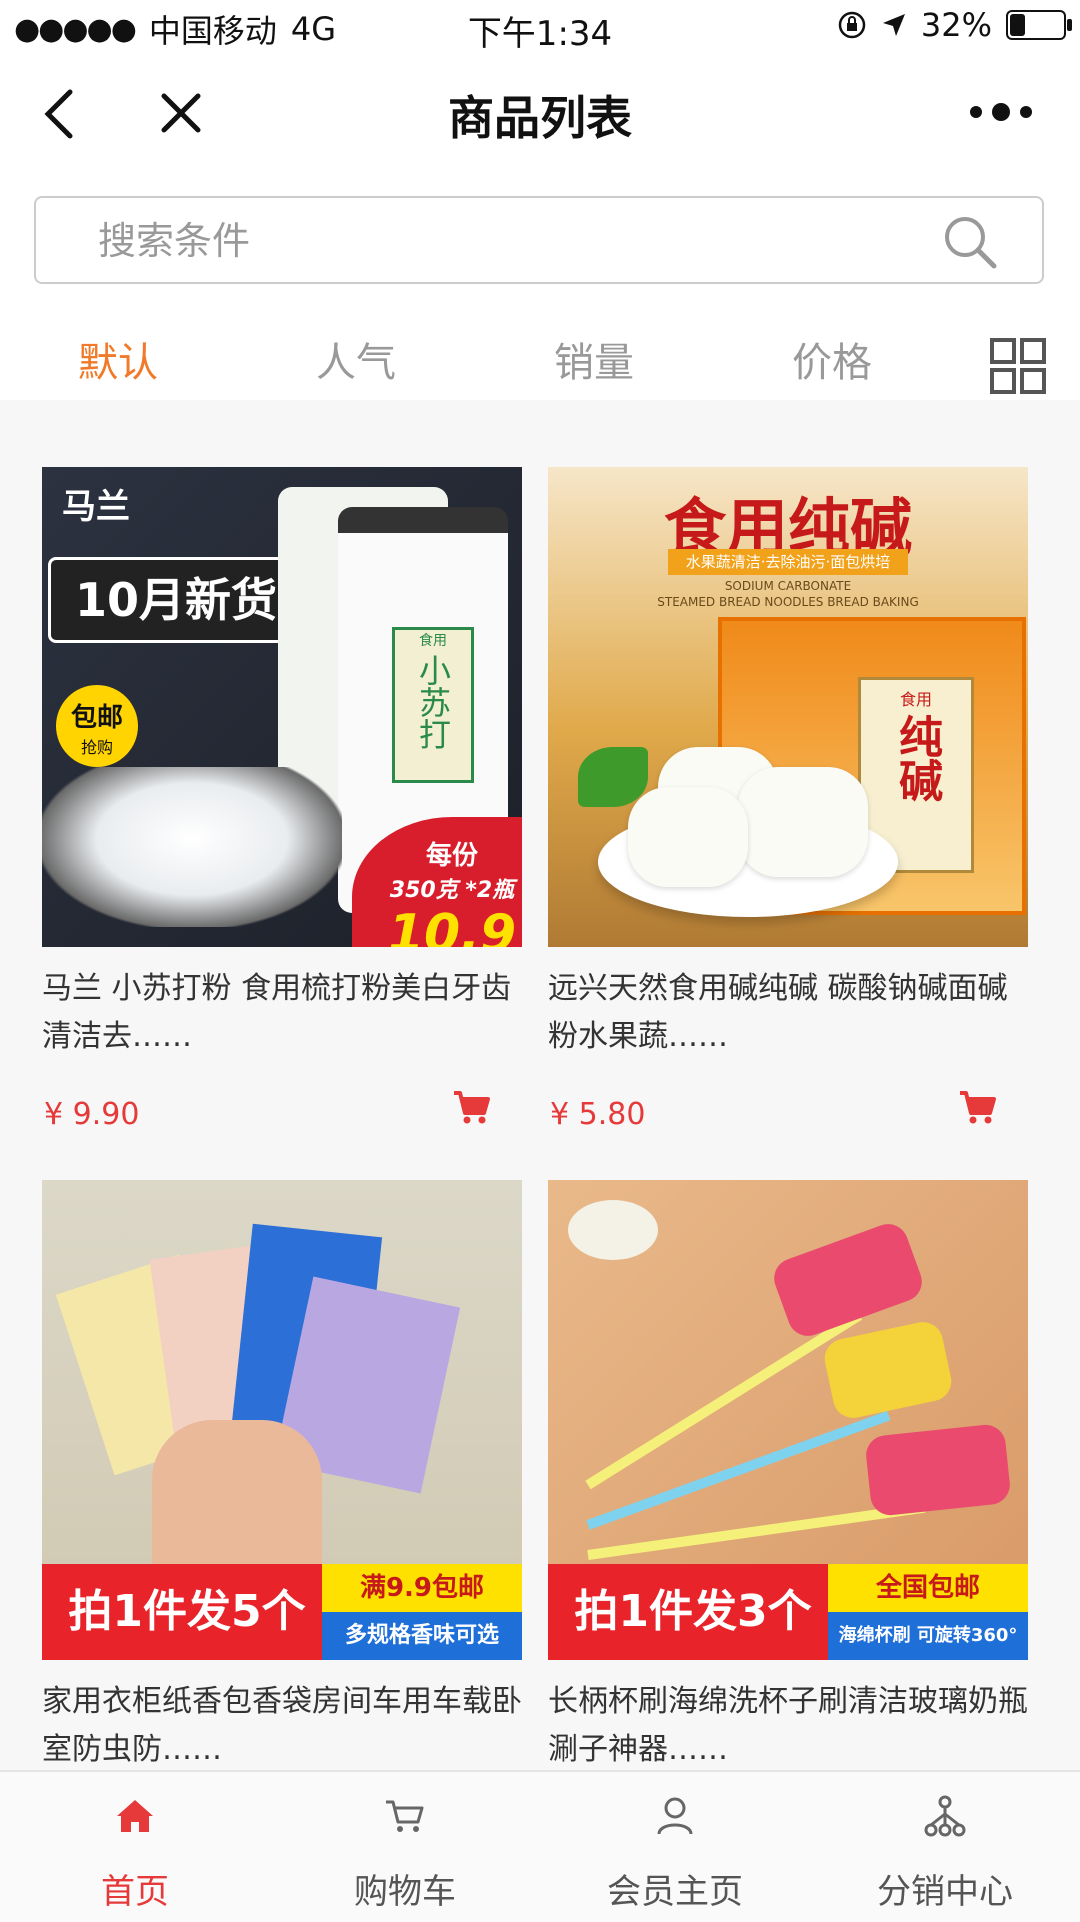 This screenshot has height=1922, width=1080. I want to click on badge-new-stock: 10月新货, so click(176, 600).